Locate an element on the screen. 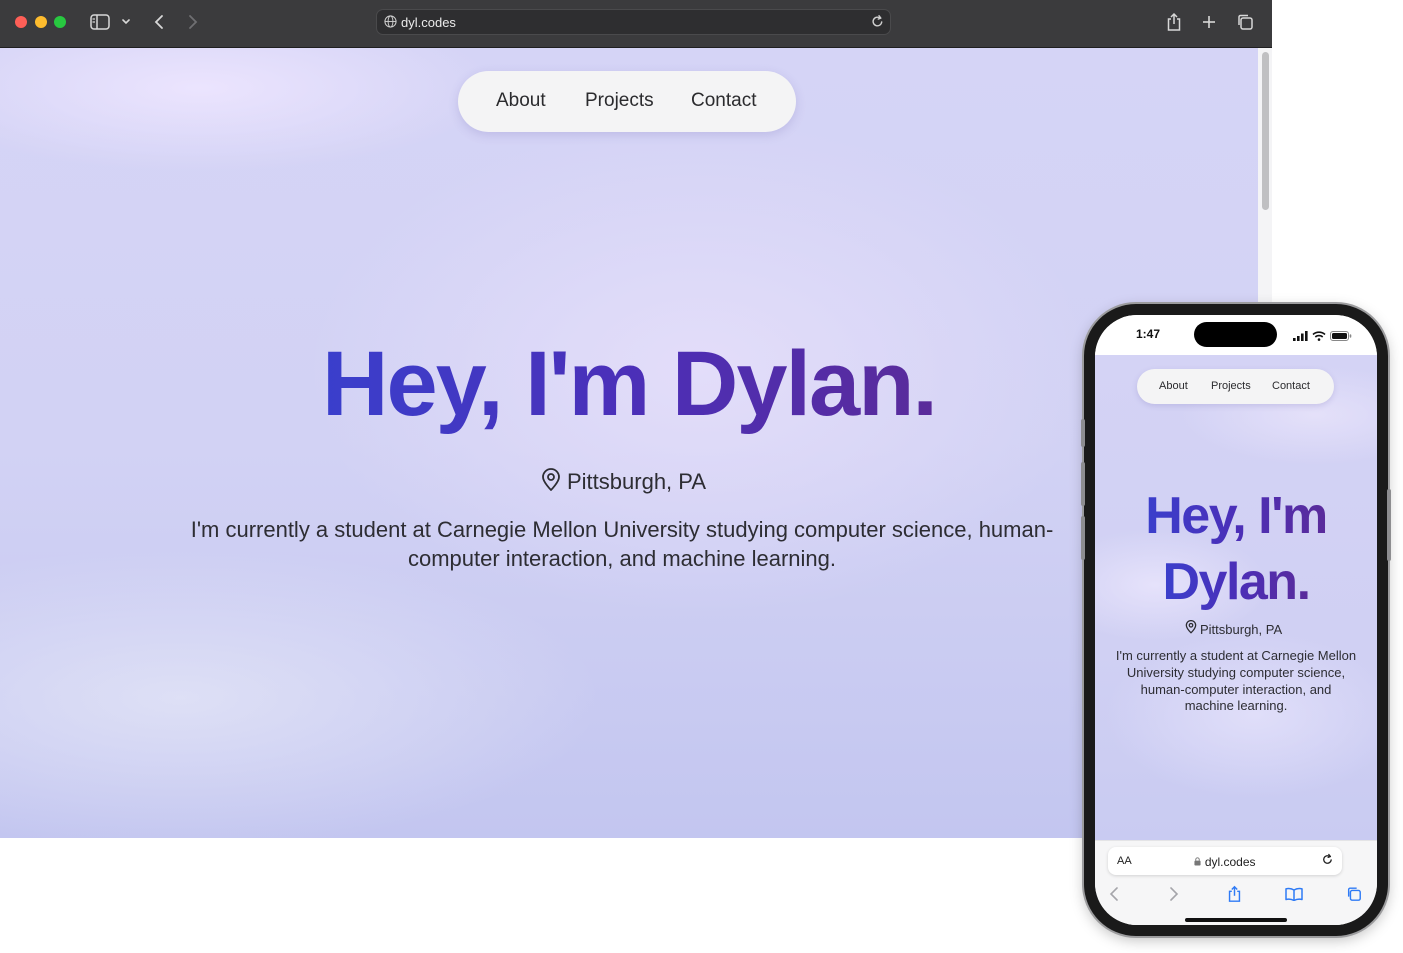 The height and width of the screenshot is (953, 1403). close-window-button is located at coordinates (21, 22).